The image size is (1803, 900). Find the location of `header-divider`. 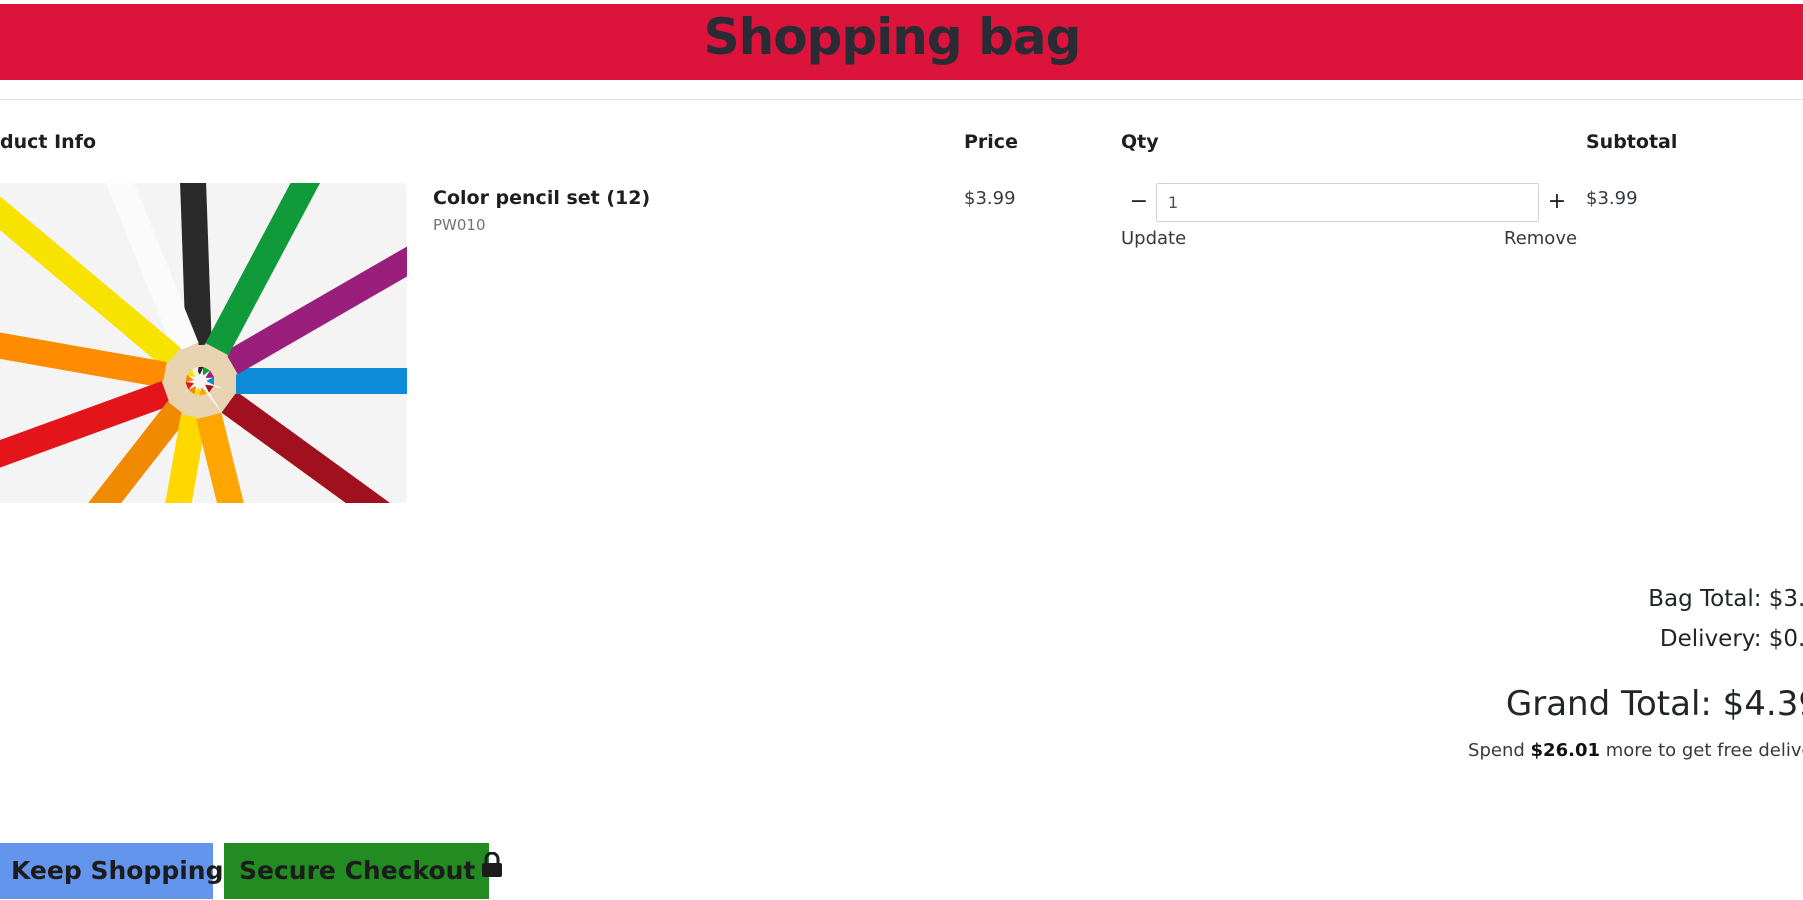

header-divider is located at coordinates (901, 99).